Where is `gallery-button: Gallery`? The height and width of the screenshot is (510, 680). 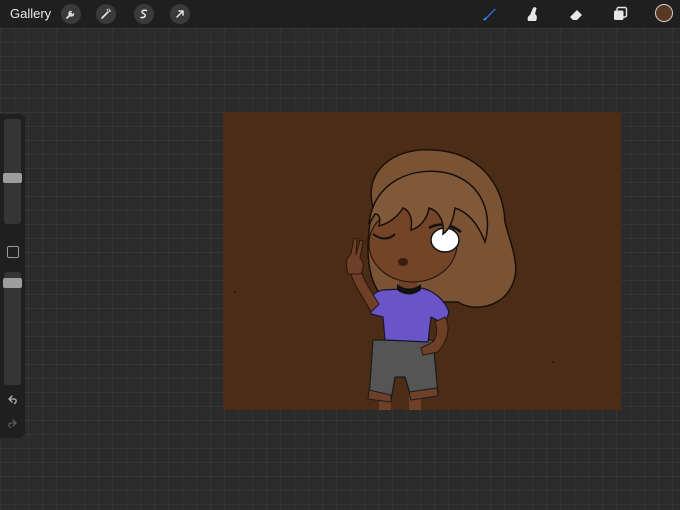
gallery-button: Gallery is located at coordinates (30, 13).